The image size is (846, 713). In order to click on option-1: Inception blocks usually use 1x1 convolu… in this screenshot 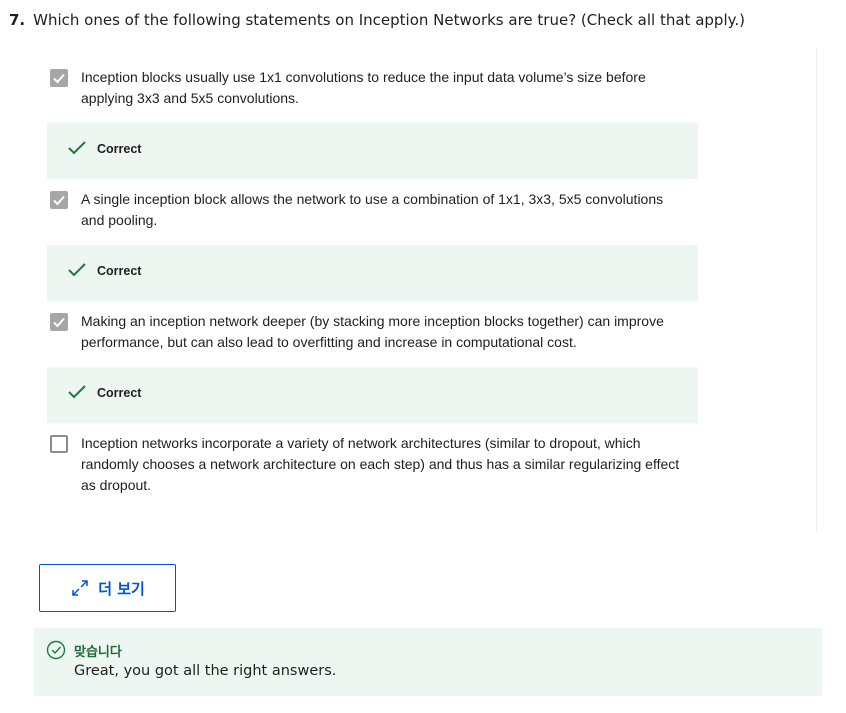, I will do `click(367, 89)`.